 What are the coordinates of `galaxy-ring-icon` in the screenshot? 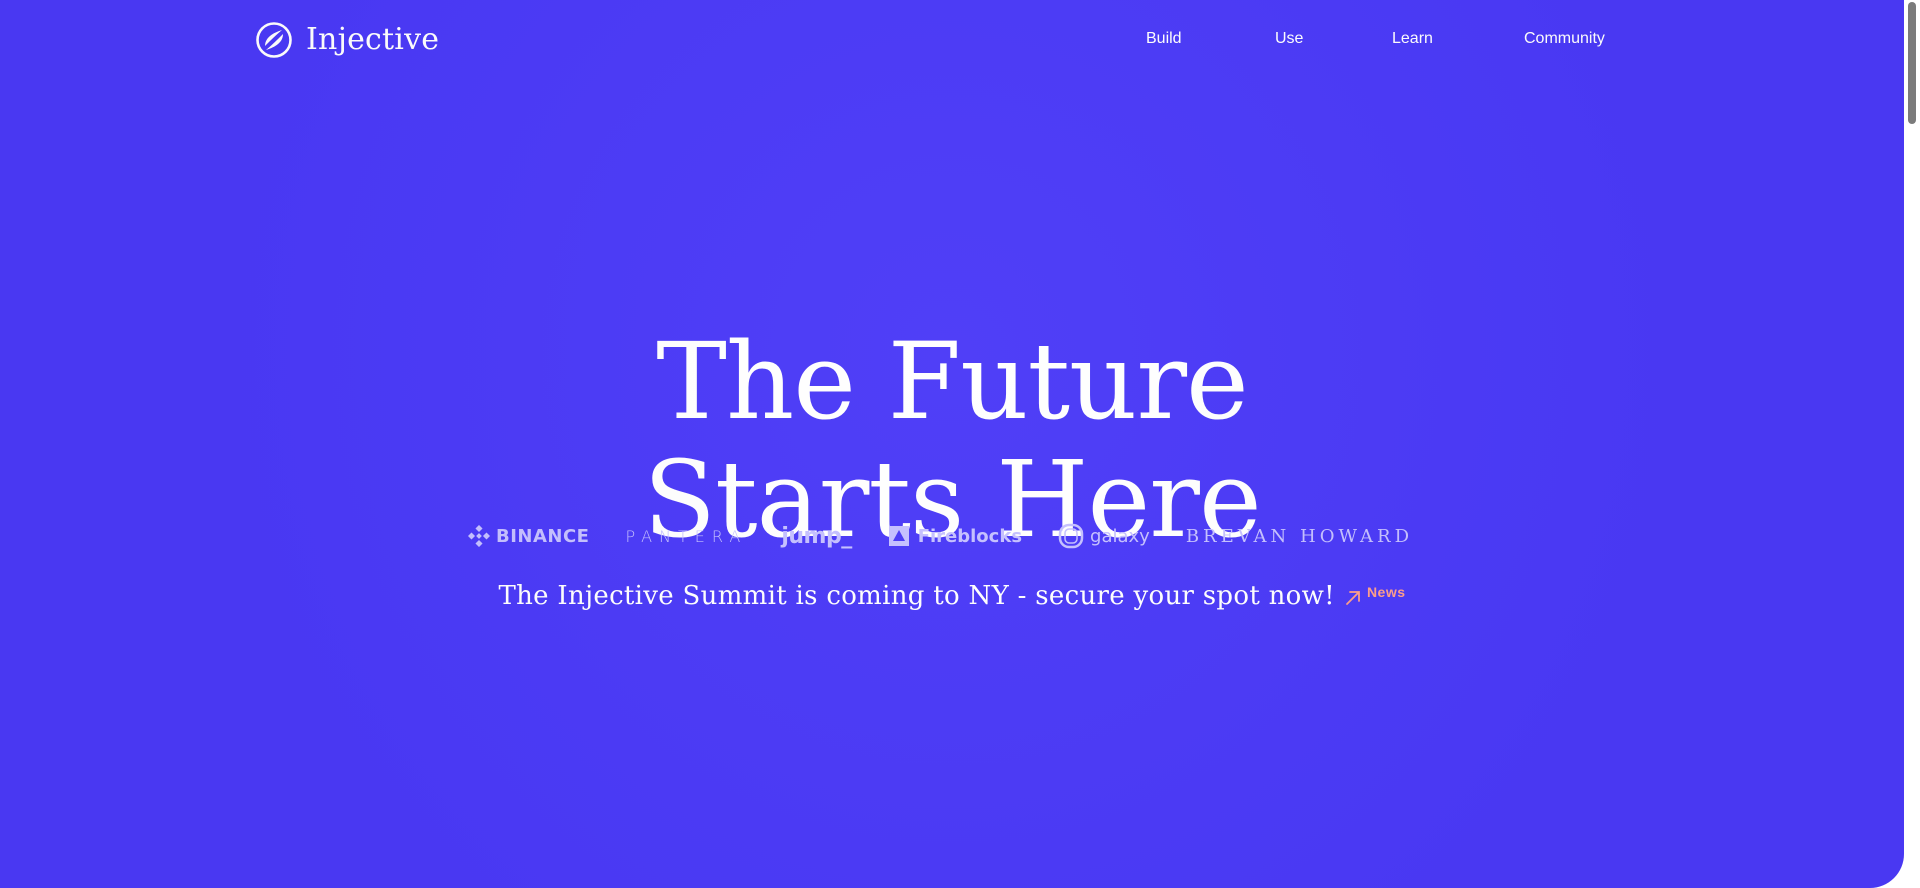 It's located at (1071, 536).